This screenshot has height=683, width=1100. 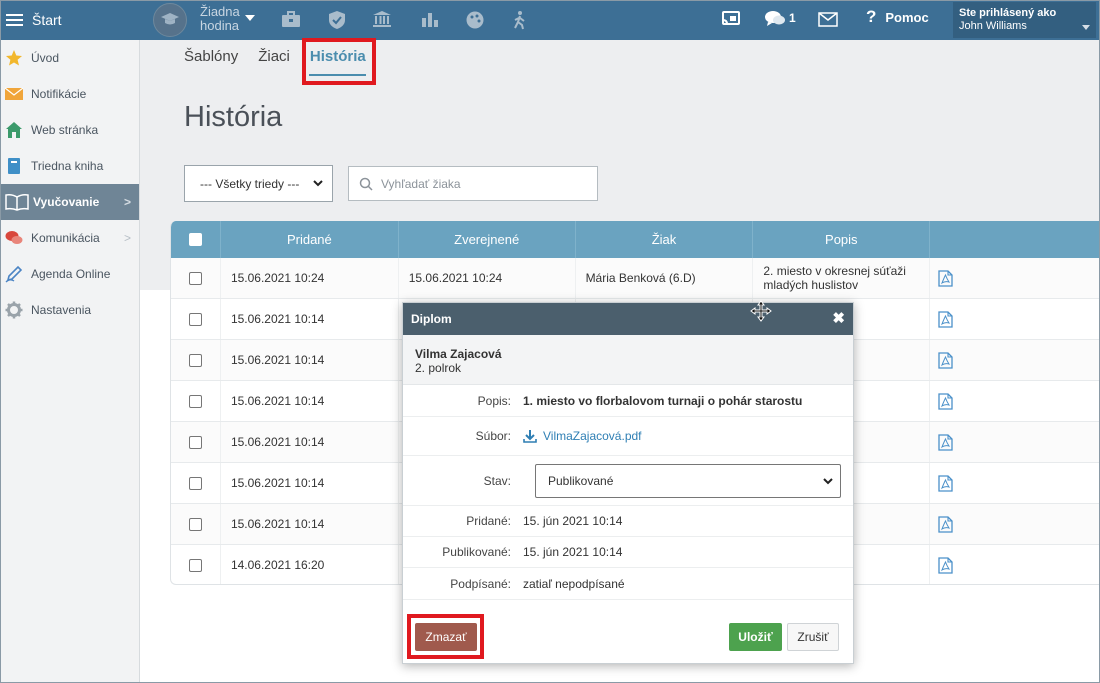 What do you see at coordinates (310, 442) in the screenshot?
I see `cell-added: 15.06.2021 10:14` at bounding box center [310, 442].